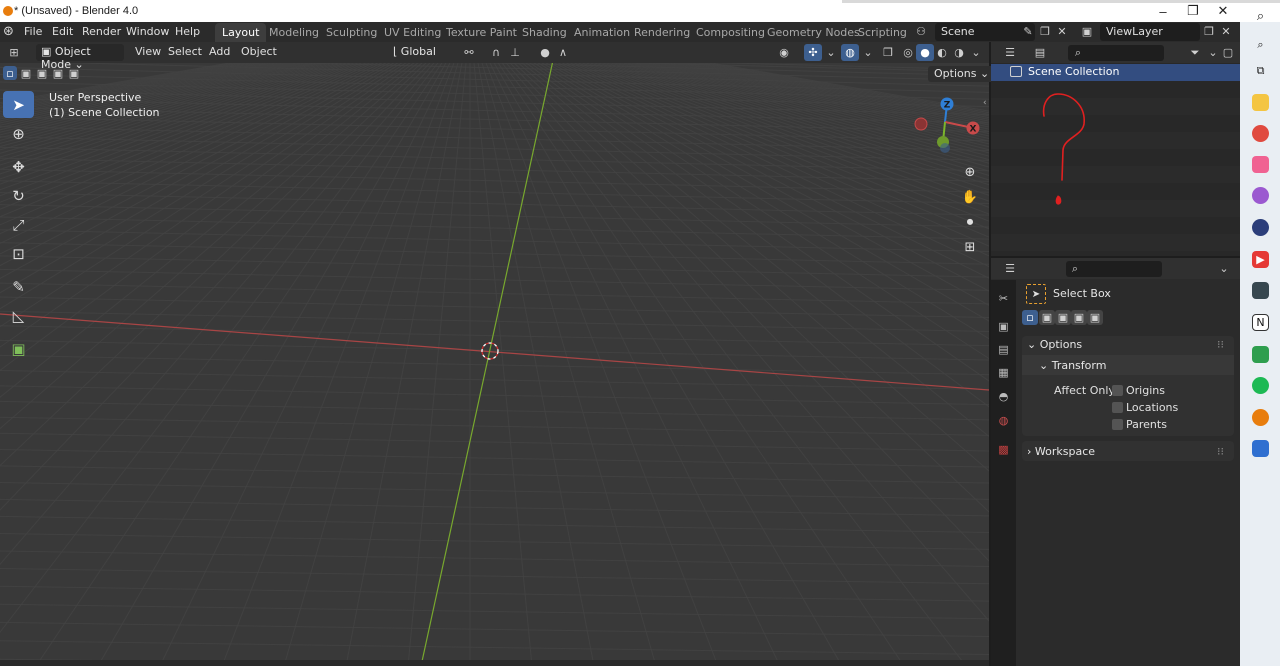  I want to click on menu-file: File, so click(33, 31).